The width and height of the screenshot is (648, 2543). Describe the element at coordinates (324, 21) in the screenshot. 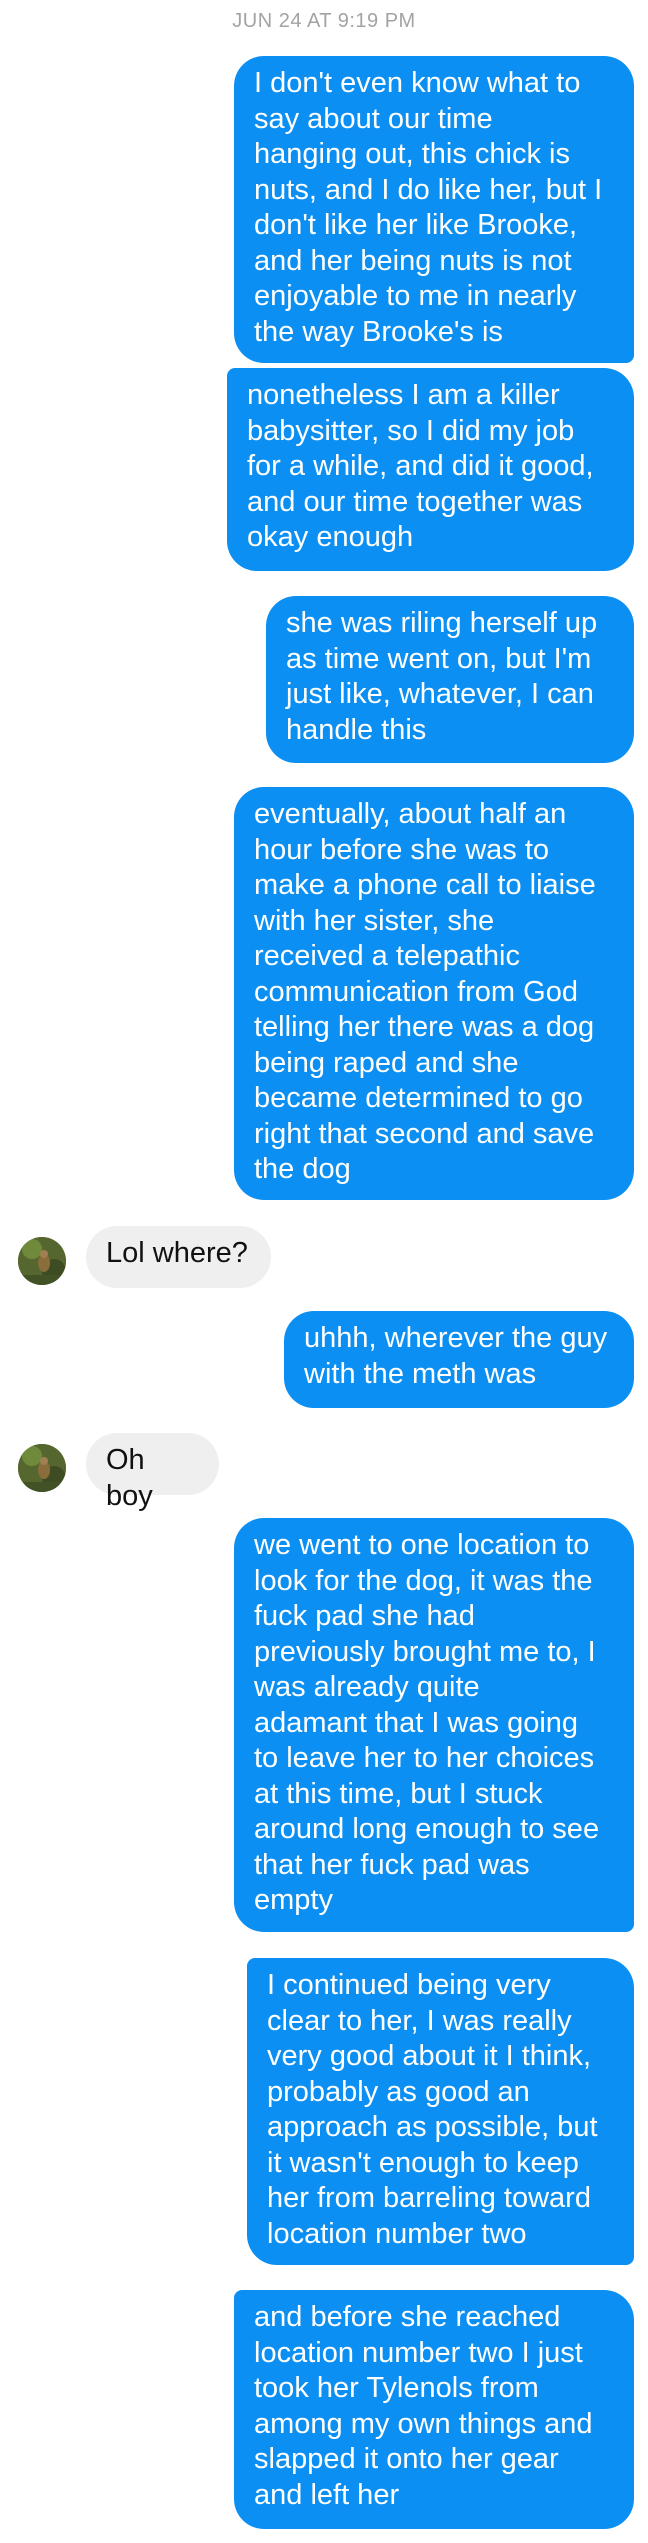

I see `message-timestamp: JUN 24 AT 9:19 PM` at that location.